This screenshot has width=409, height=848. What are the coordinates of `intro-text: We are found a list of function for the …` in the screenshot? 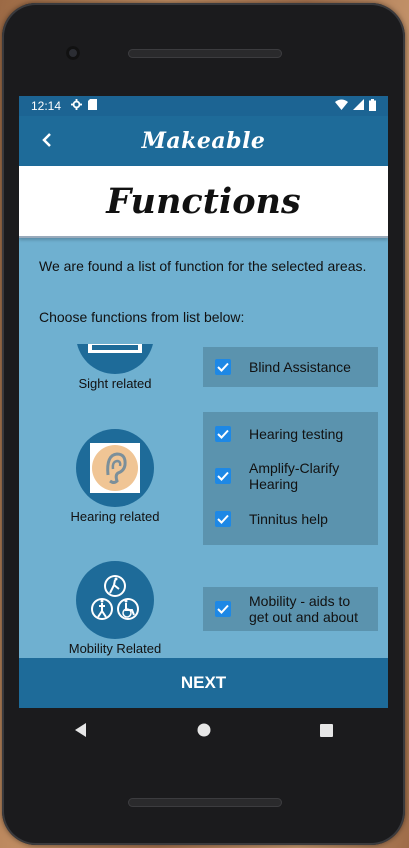 It's located at (203, 266).